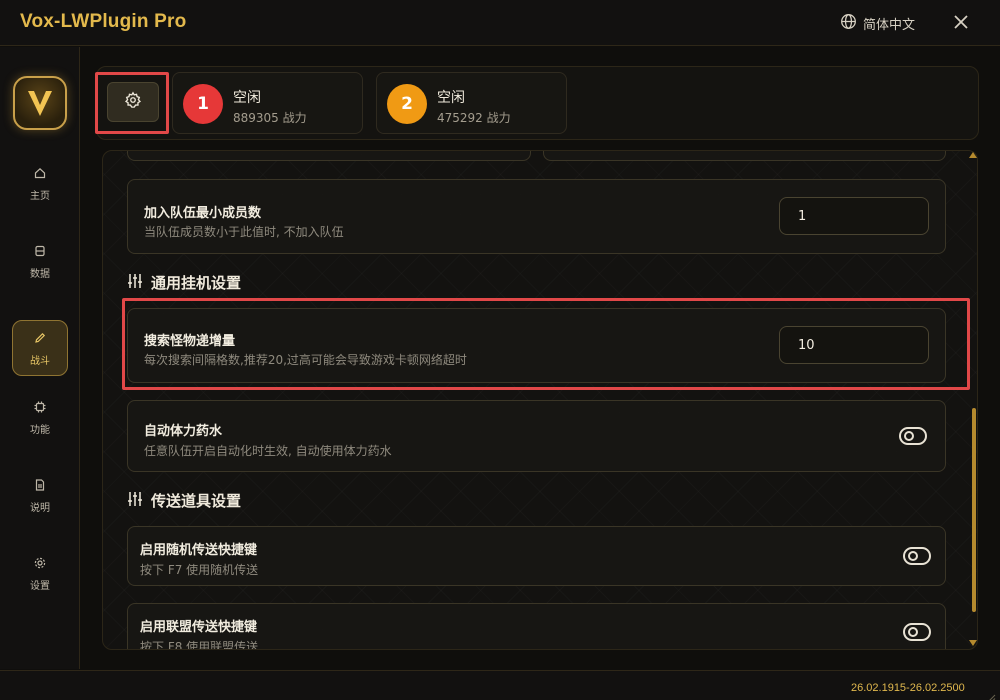 Image resolution: width=1000 pixels, height=700 pixels. I want to click on sidebar-item-label: 战斗, so click(40, 361).